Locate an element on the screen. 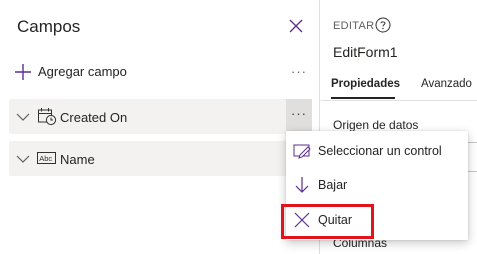 The image size is (477, 254). field-more-button: ··· is located at coordinates (299, 116).